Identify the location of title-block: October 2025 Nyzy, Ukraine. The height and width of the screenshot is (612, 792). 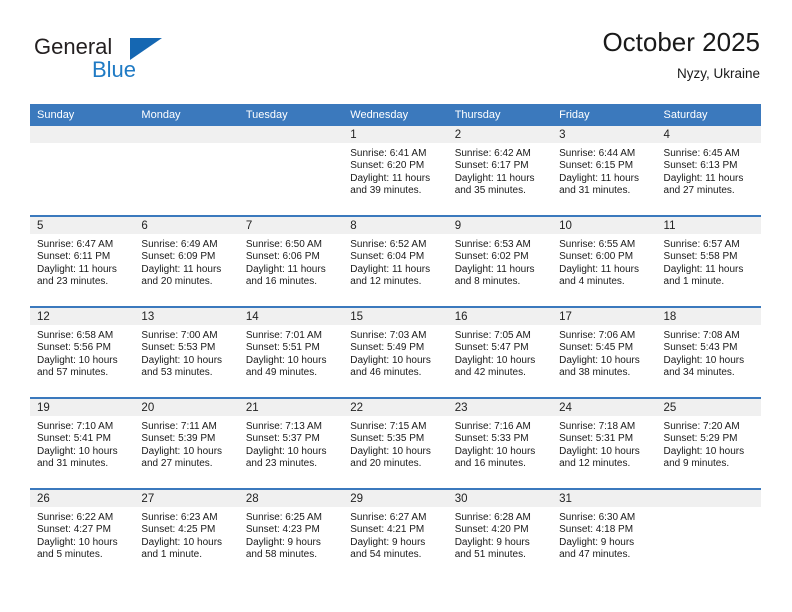
(681, 55).